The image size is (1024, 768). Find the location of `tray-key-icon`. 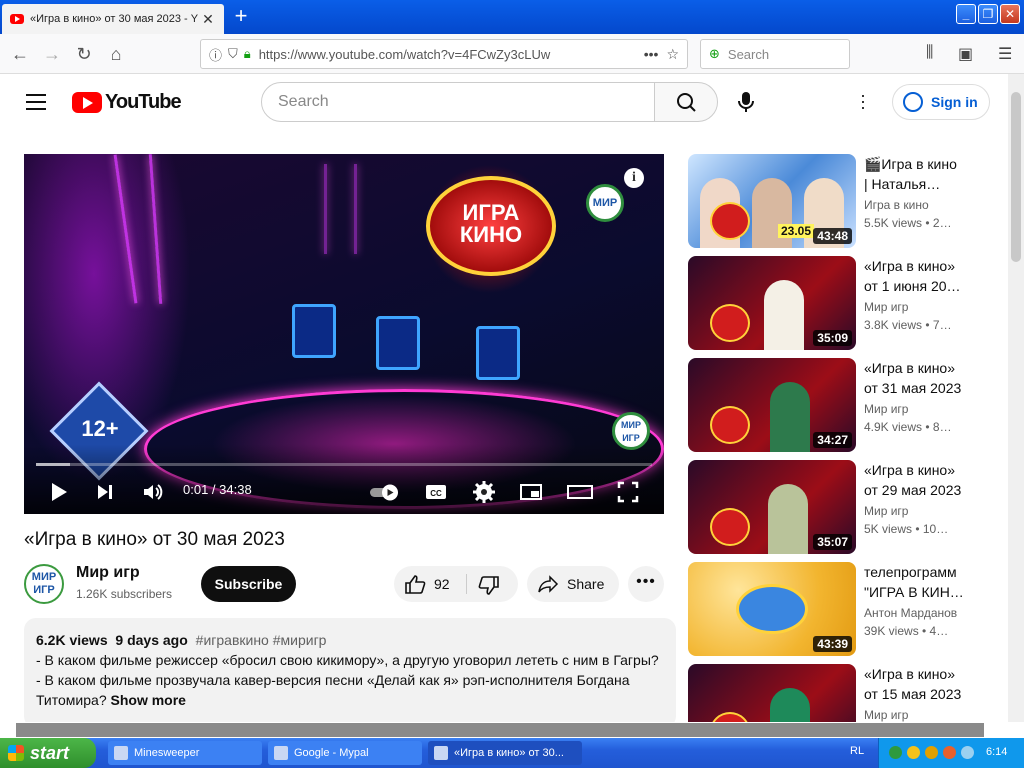

tray-key-icon is located at coordinates (931, 752).